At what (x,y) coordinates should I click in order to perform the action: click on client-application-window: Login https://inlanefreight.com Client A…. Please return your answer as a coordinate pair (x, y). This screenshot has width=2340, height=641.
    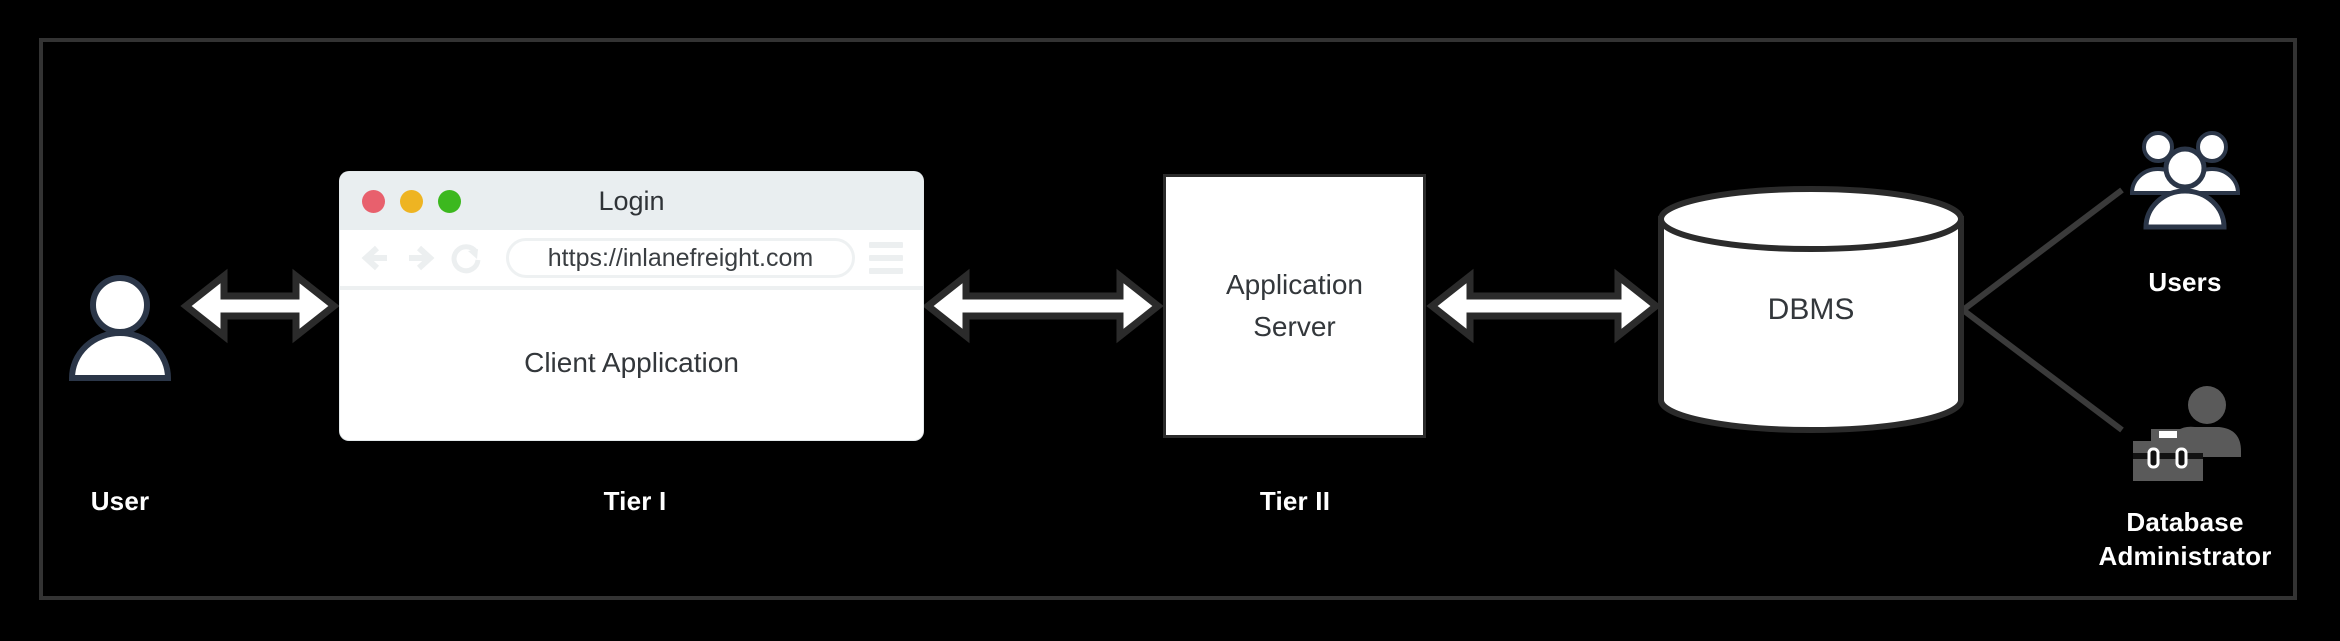
    Looking at the image, I should click on (631, 306).